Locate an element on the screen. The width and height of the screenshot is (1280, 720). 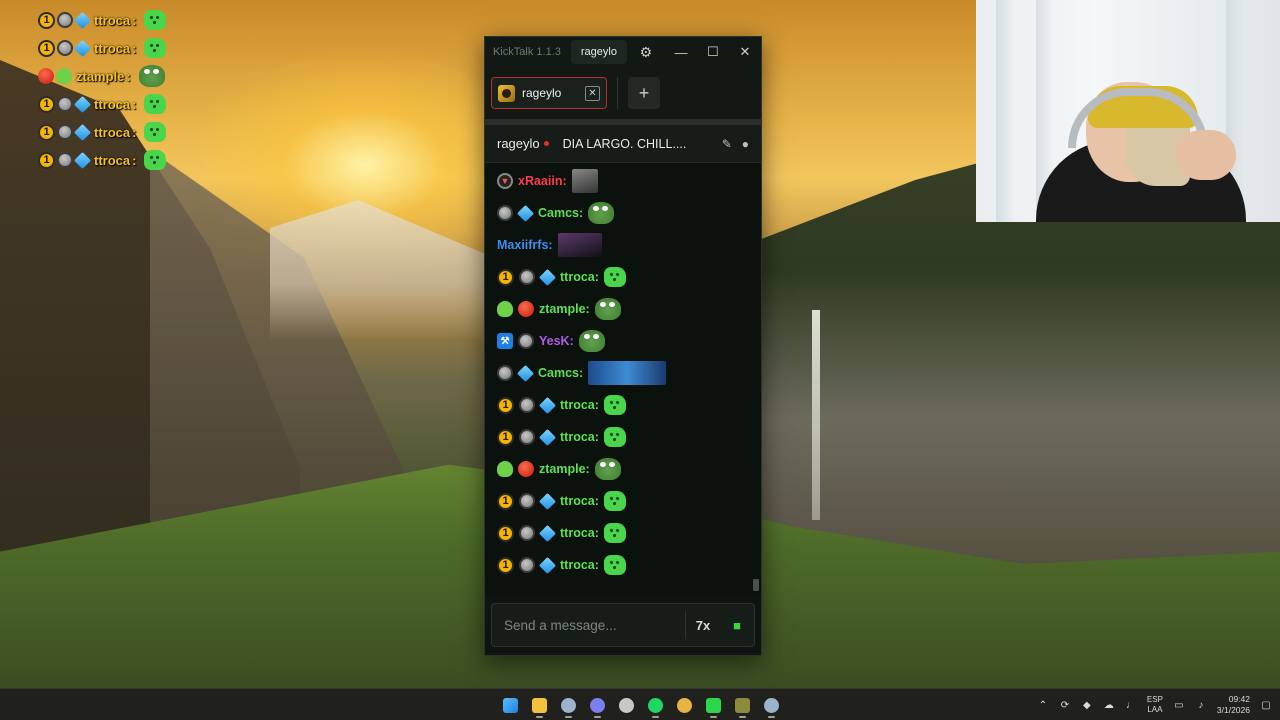
sync-icon: ⟳ is located at coordinates (1065, 705).